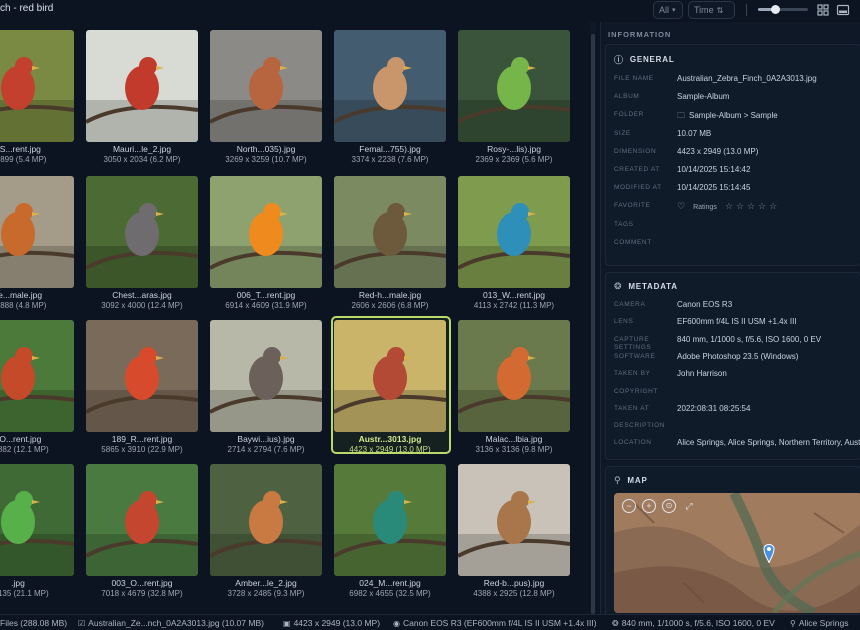  What do you see at coordinates (266, 305) in the screenshot?
I see `thumbnail-dimensions: 6914 x 4609 (31.9 MP)` at bounding box center [266, 305].